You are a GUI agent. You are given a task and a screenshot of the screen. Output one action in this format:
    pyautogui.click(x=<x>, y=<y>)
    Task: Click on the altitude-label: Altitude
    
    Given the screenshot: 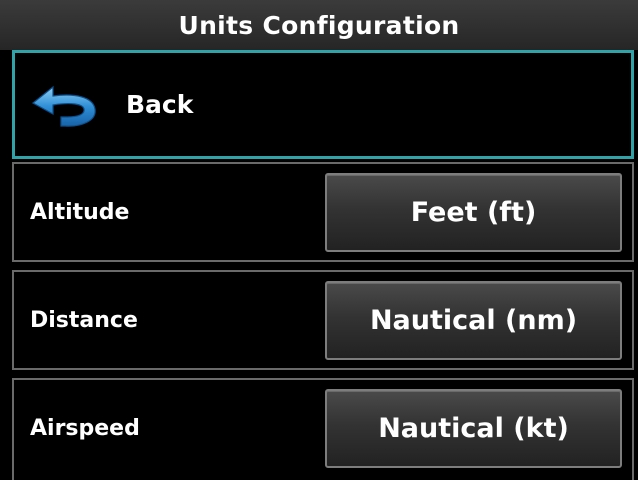 What is the action you would take?
    pyautogui.click(x=80, y=212)
    